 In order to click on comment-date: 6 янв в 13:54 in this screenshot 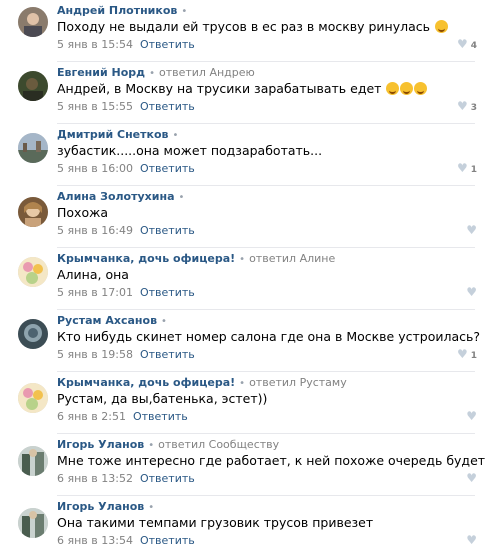, I will do `click(95, 540)`.